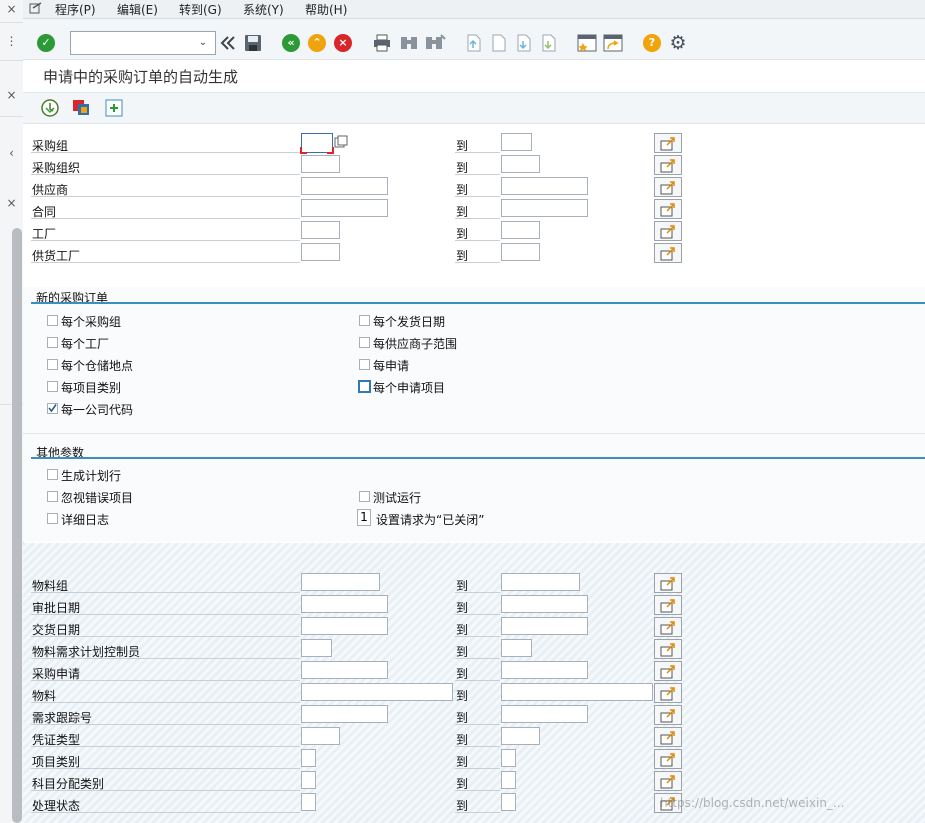 The width and height of the screenshot is (925, 823). Describe the element at coordinates (516, 142) in the screenshot. I see `purchasing-group-to-input` at that location.